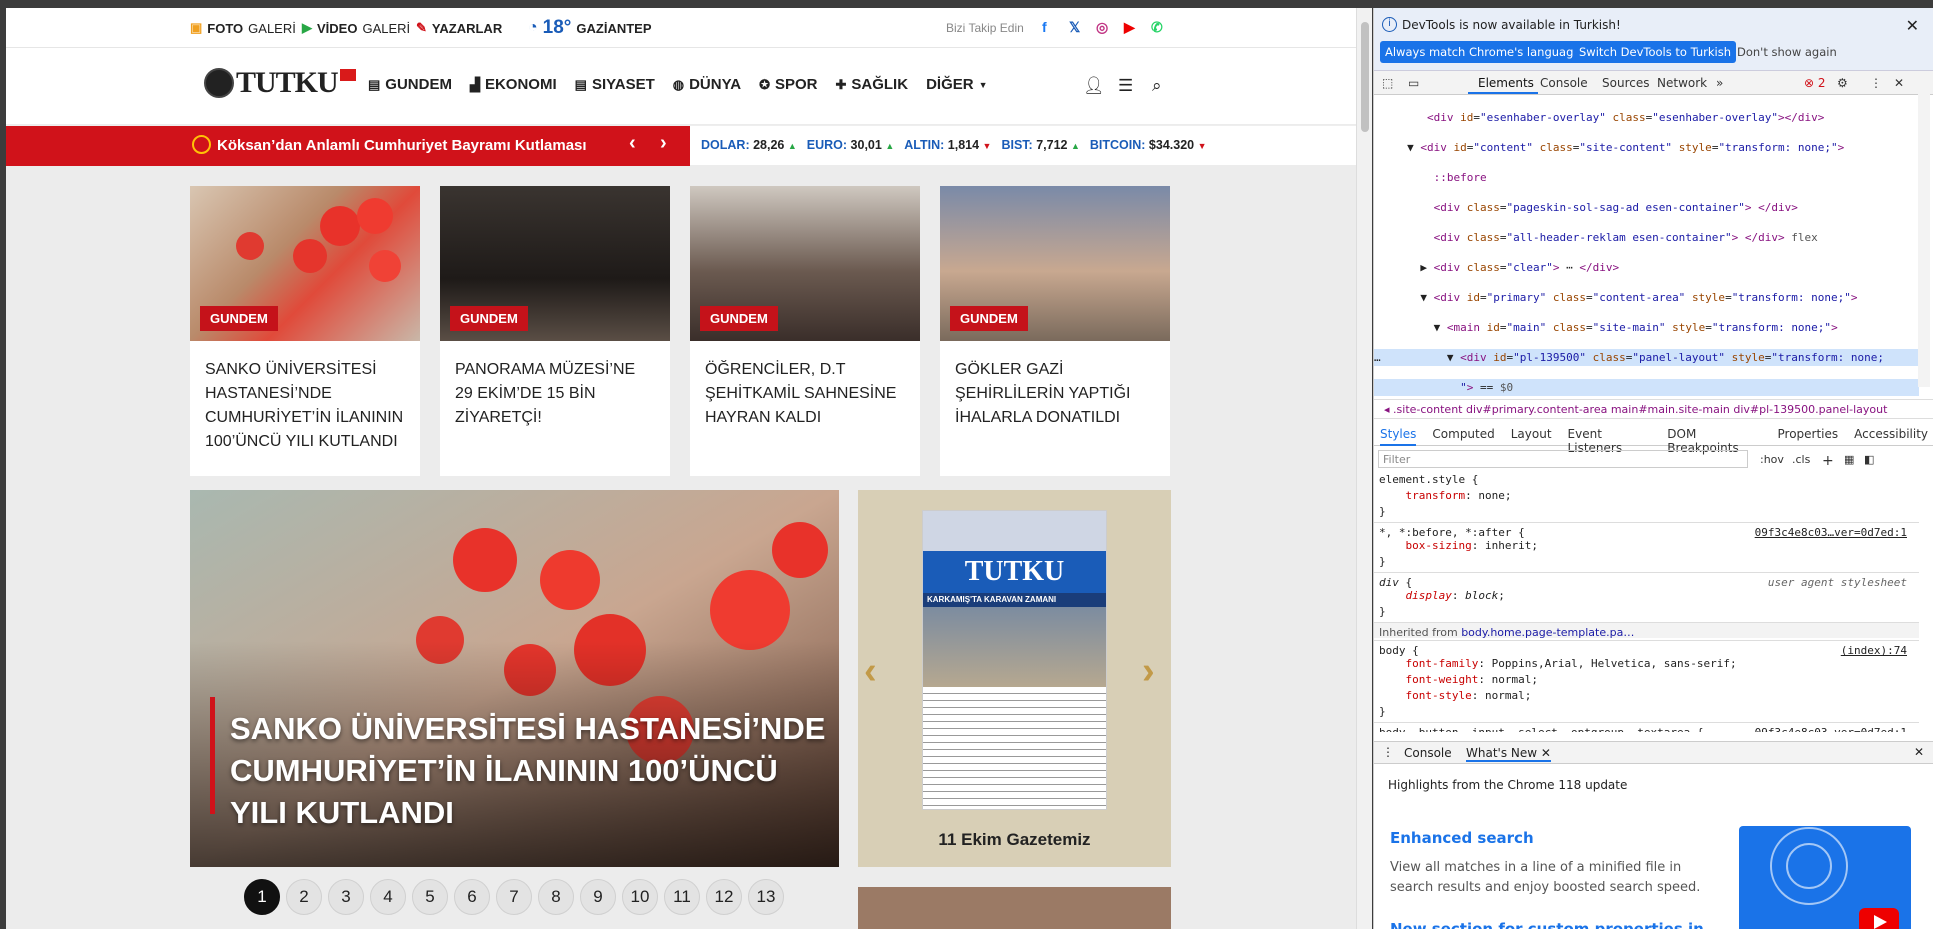 The width and height of the screenshot is (1933, 929). I want to click on crumb: .site-content, so click(1427, 409).